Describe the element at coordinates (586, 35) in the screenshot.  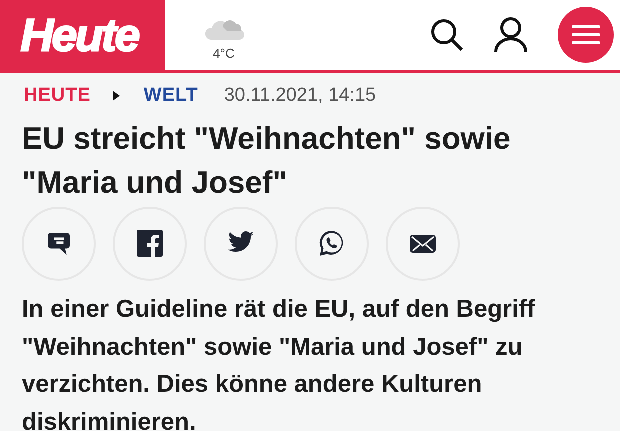
I see `menu-icon` at that location.